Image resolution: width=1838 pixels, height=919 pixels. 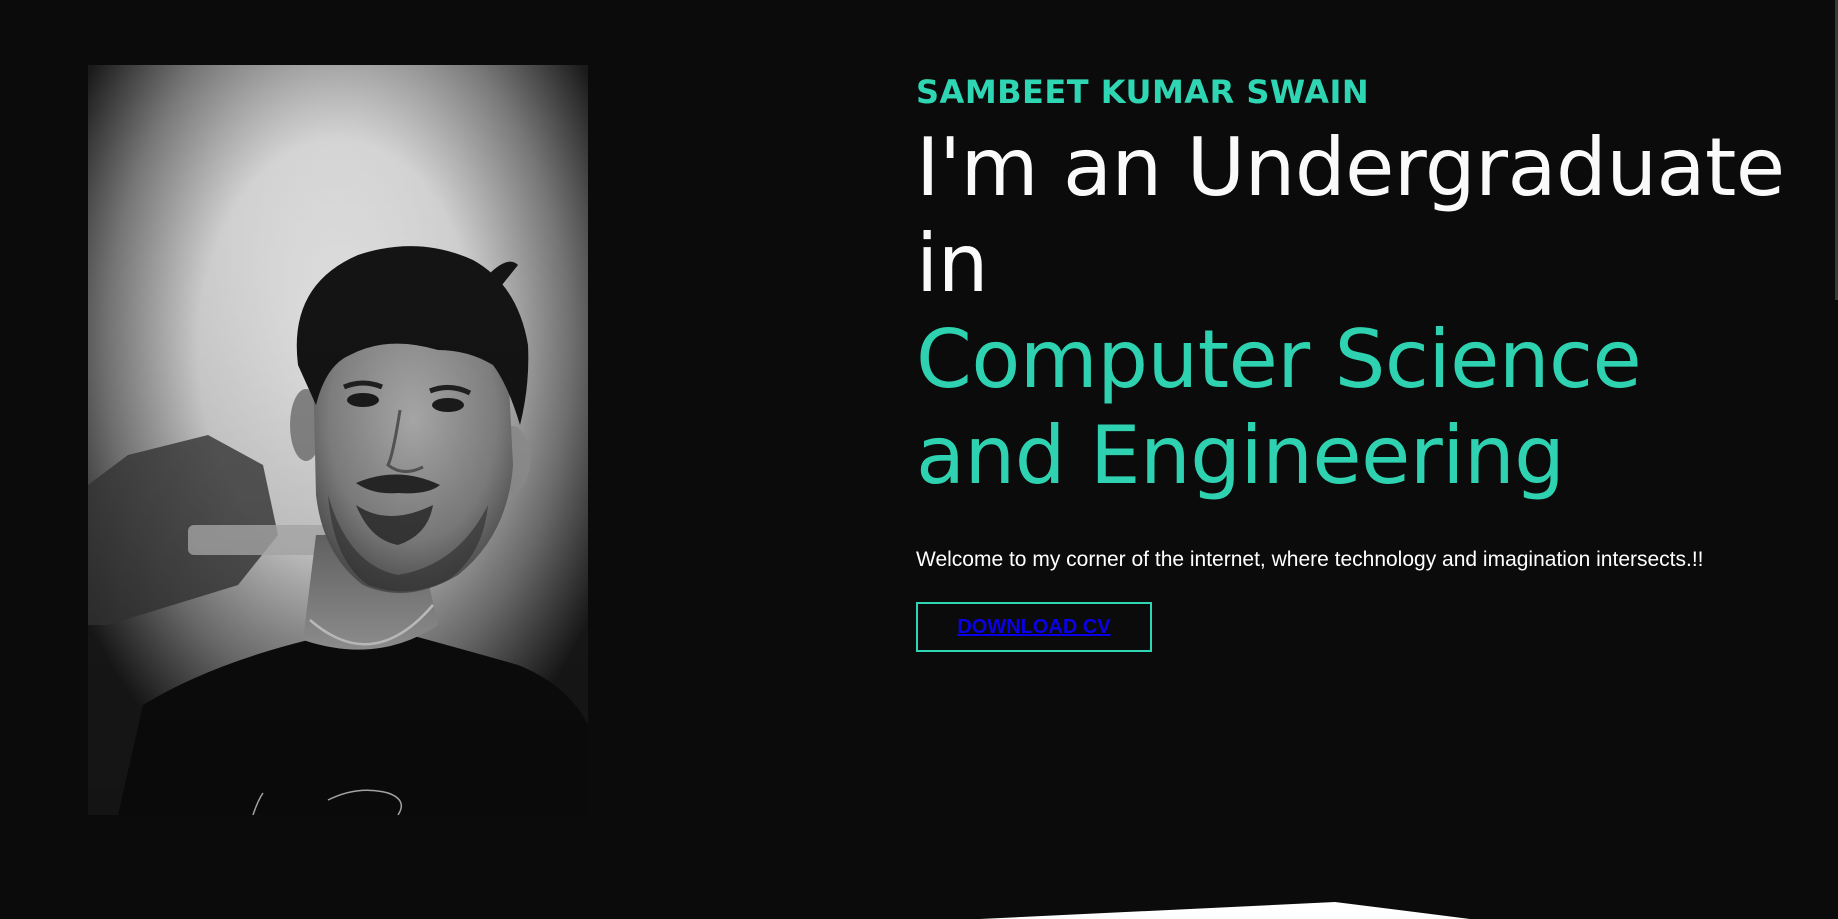 I want to click on hero-name: SAMBEET KUMAR SWAIN, so click(x=1143, y=92).